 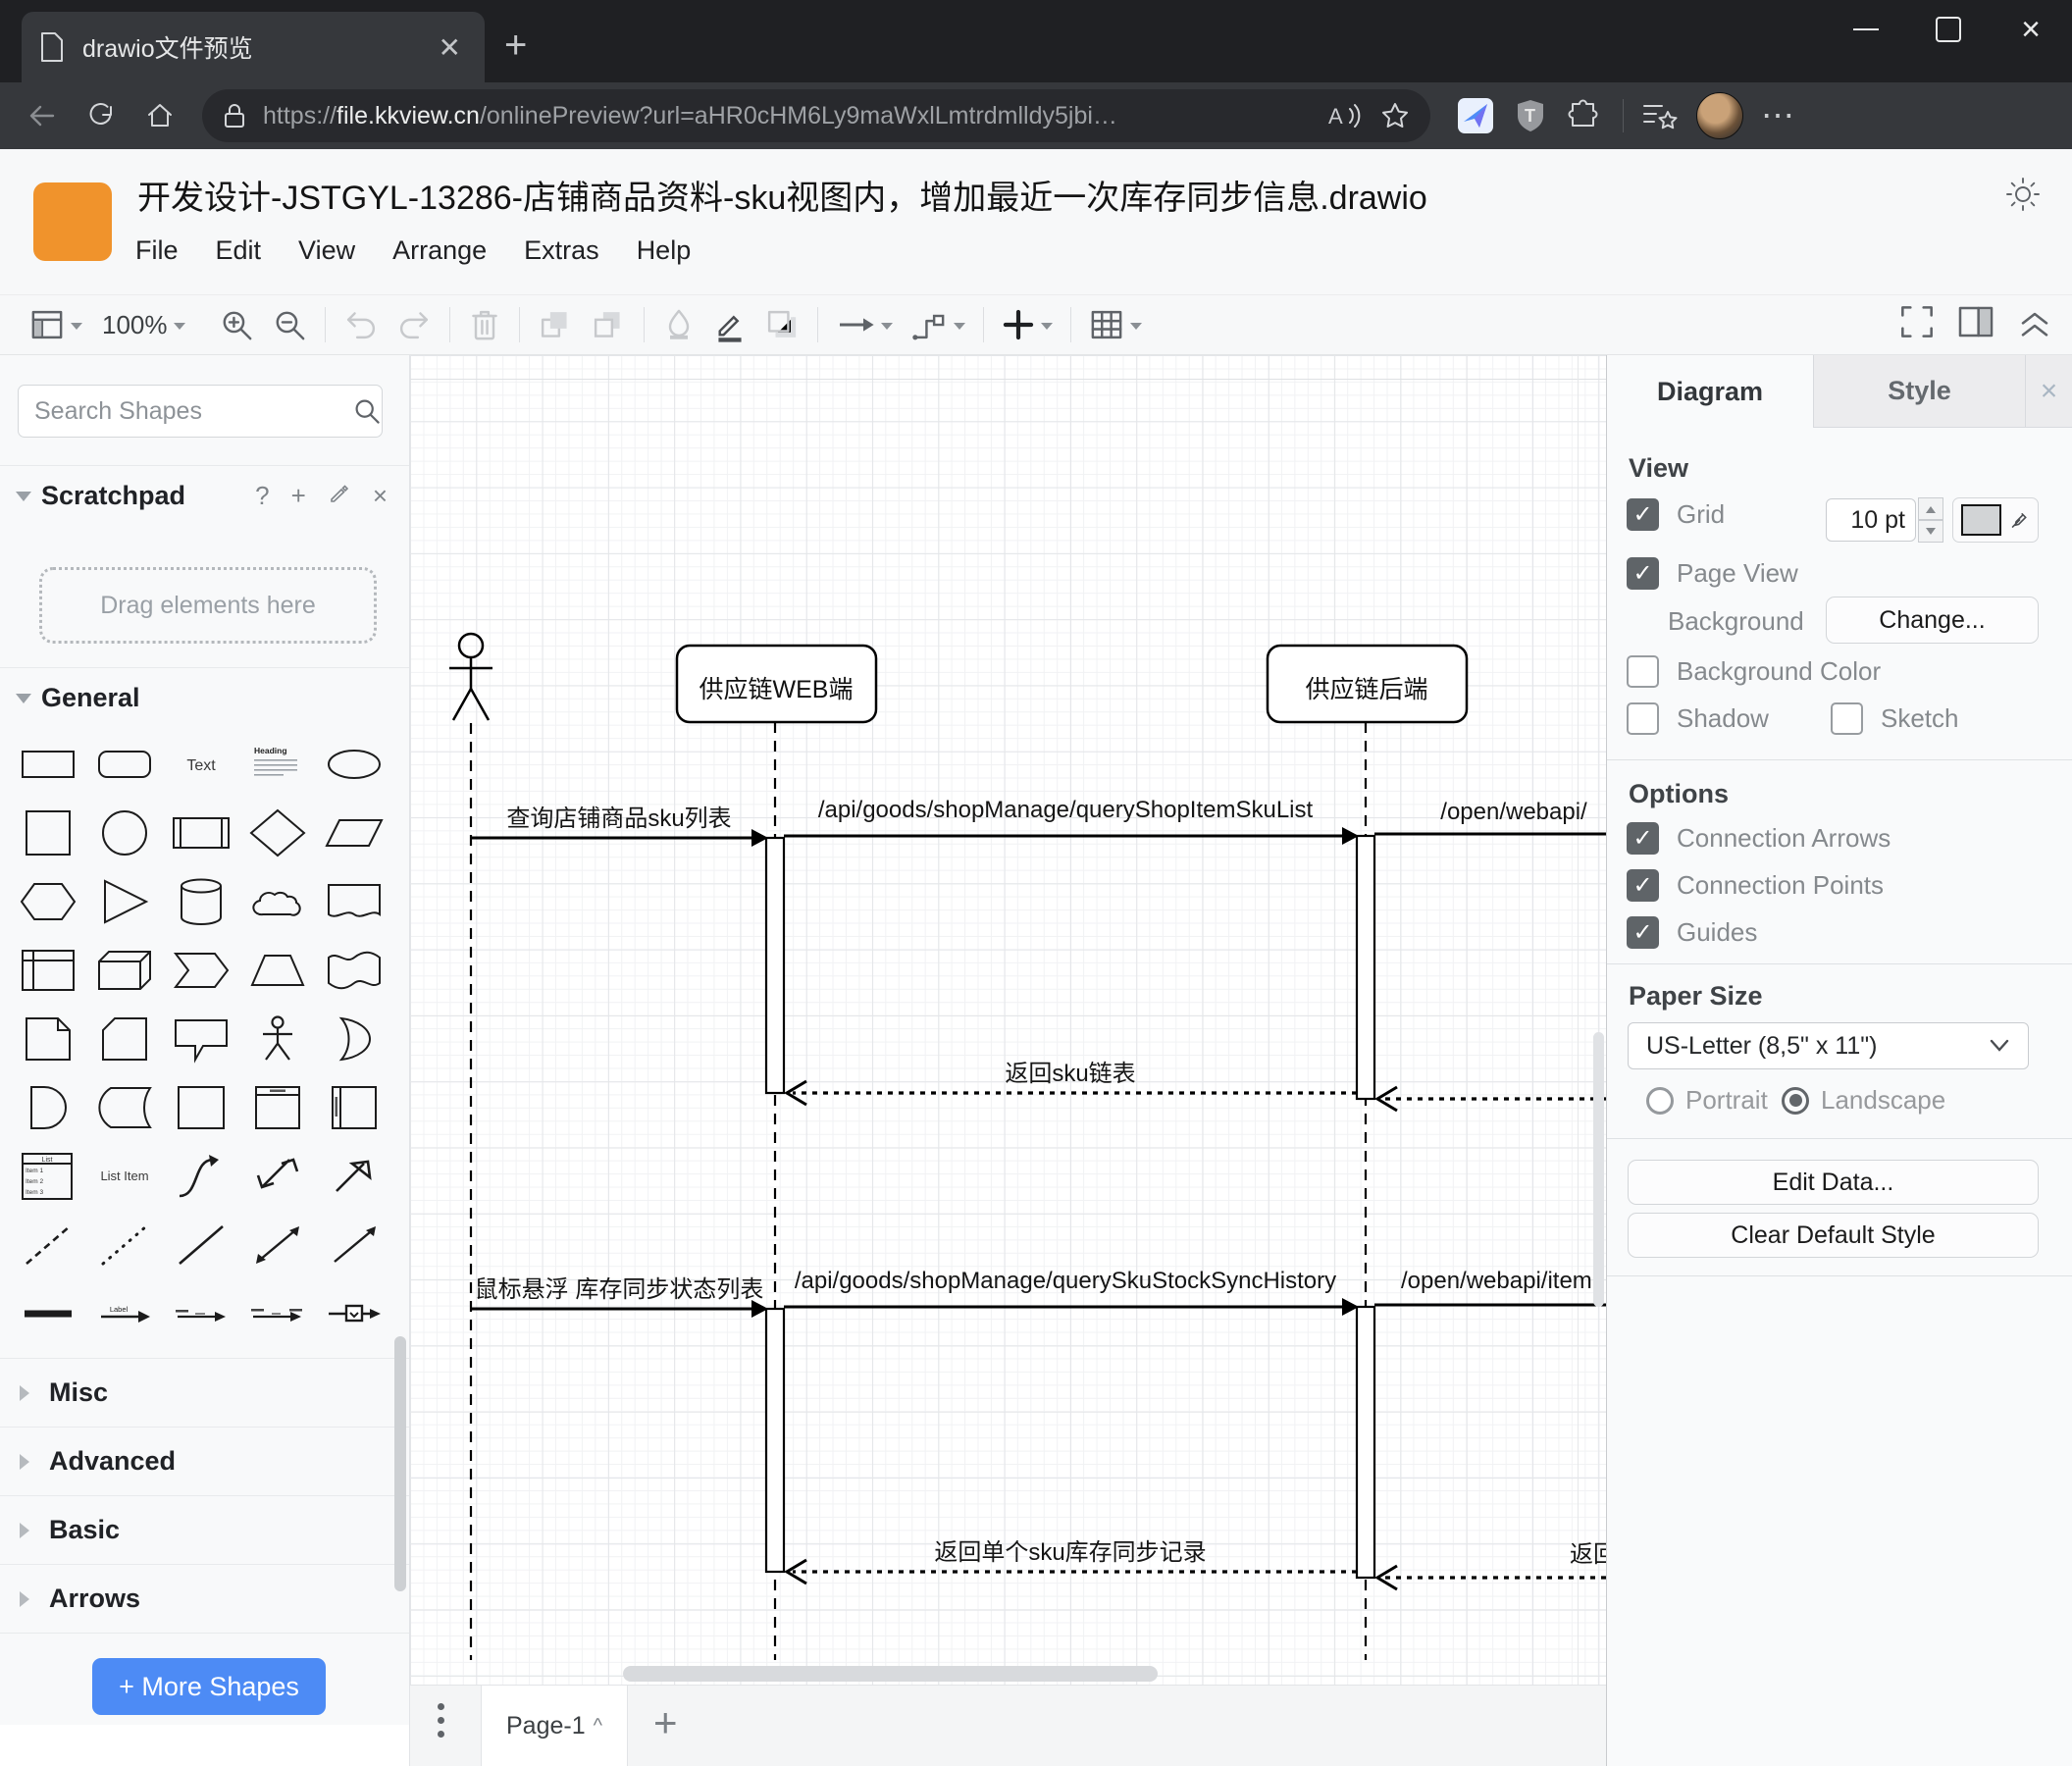 What do you see at coordinates (201, 1176) in the screenshot?
I see `shape-curve` at bounding box center [201, 1176].